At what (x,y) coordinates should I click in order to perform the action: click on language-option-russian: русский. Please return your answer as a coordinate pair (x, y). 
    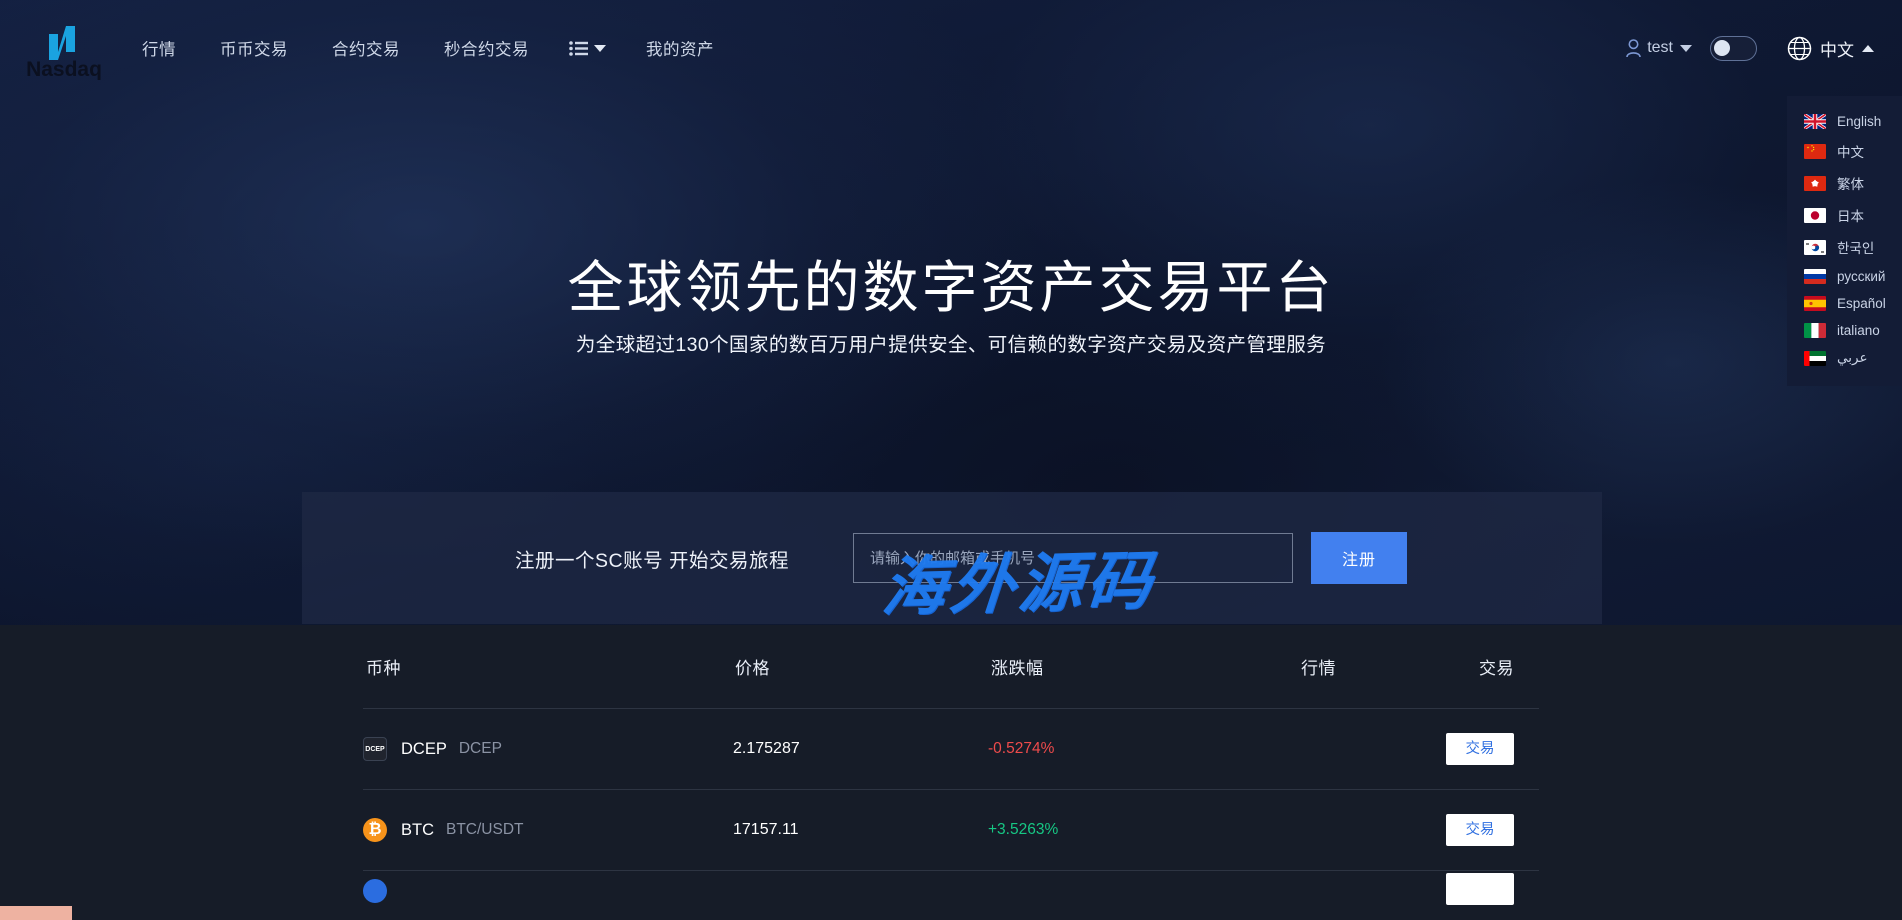
    Looking at the image, I should click on (1844, 276).